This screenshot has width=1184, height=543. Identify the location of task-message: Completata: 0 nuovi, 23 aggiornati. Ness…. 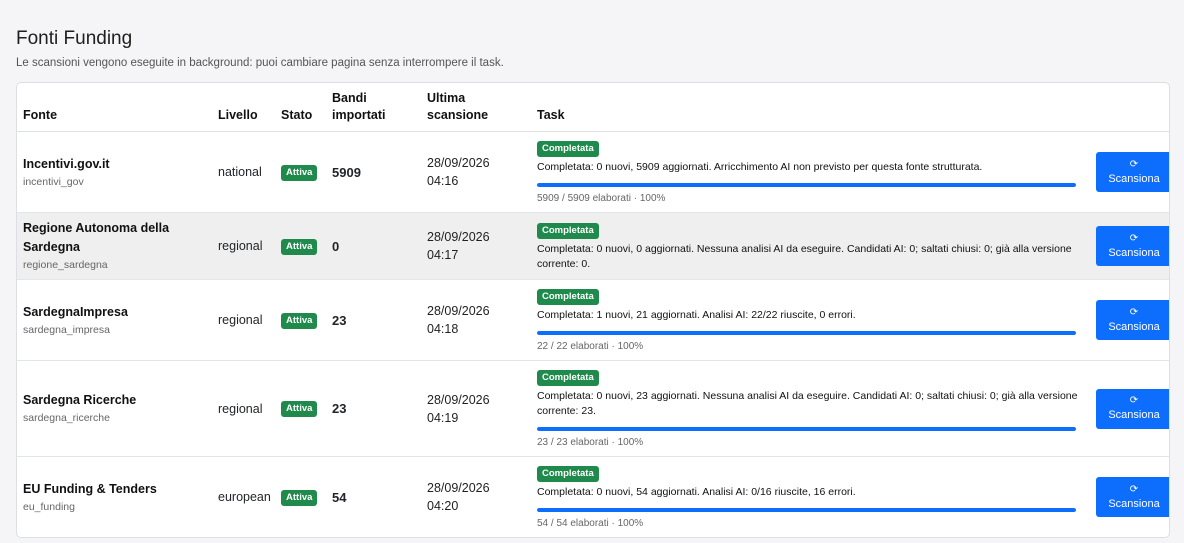
(807, 403).